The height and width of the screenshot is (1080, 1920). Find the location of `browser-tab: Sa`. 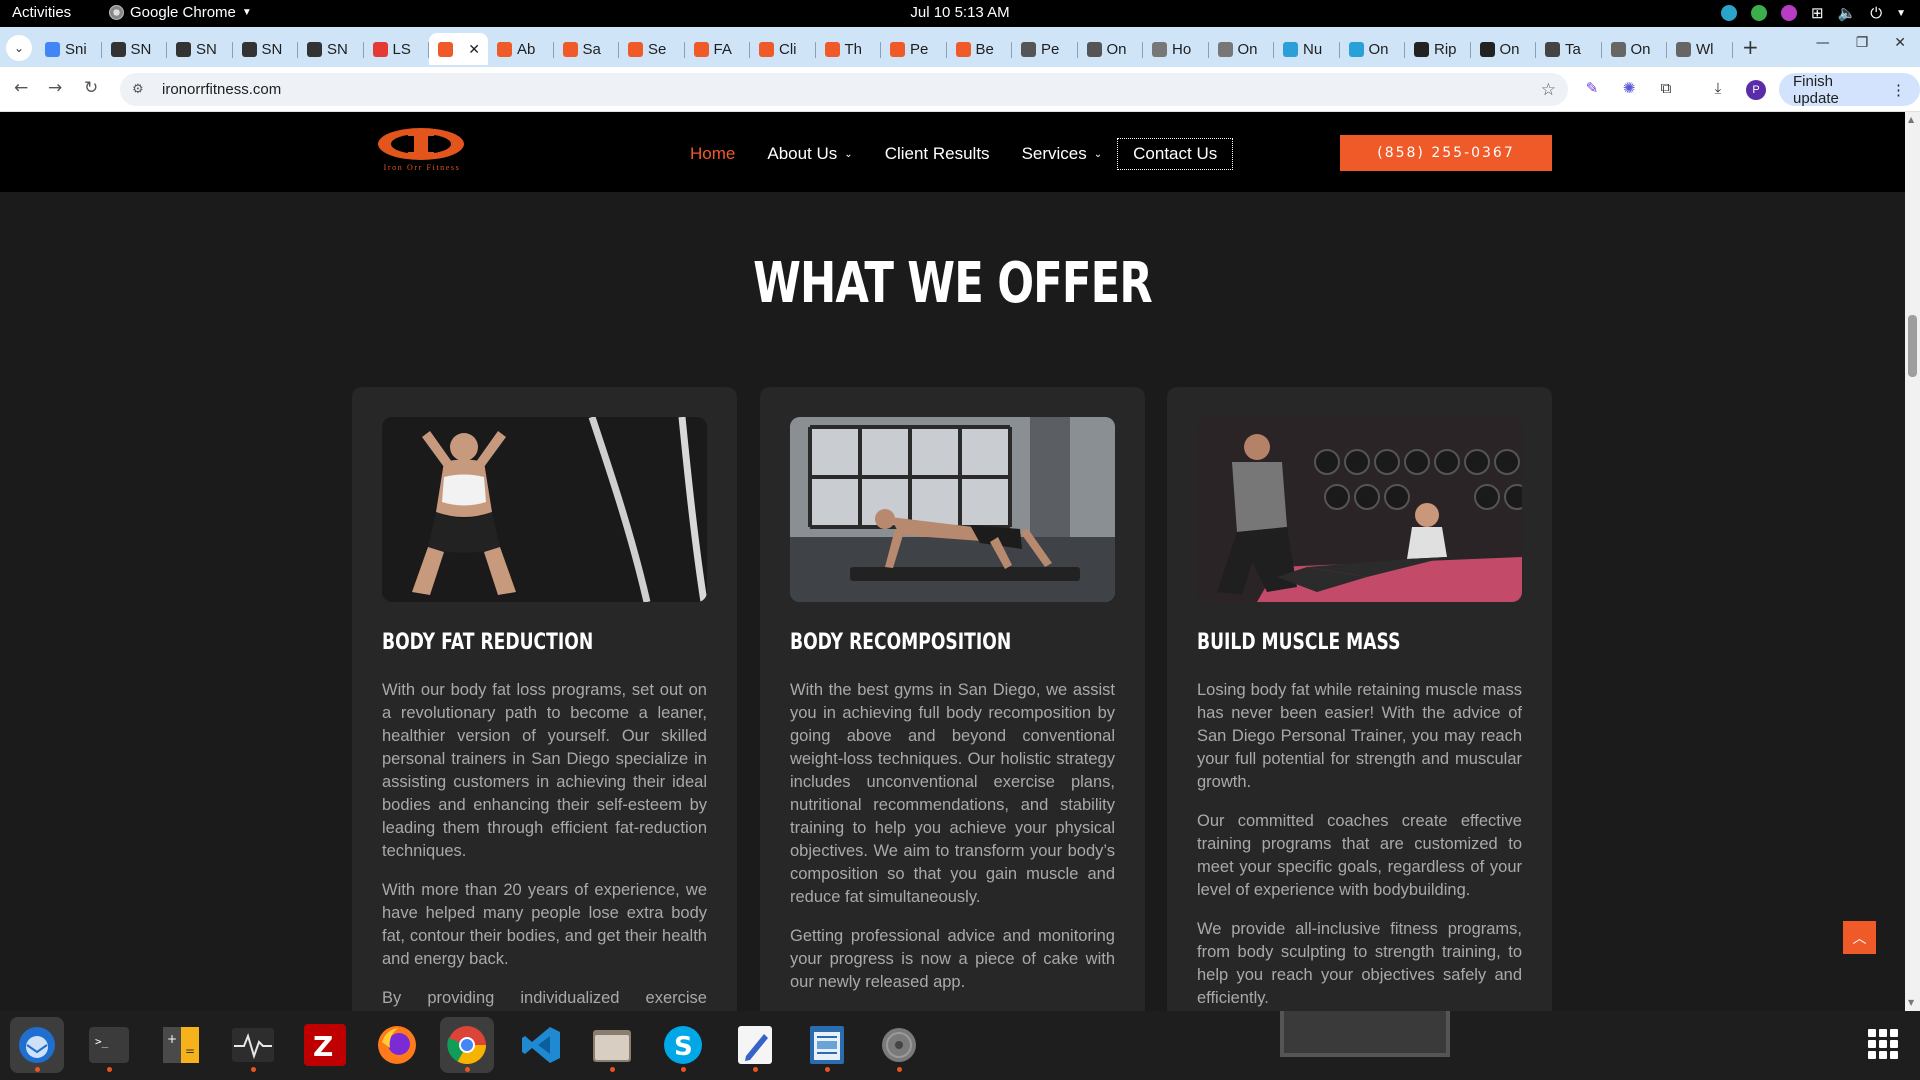

browser-tab: Sa is located at coordinates (587, 49).